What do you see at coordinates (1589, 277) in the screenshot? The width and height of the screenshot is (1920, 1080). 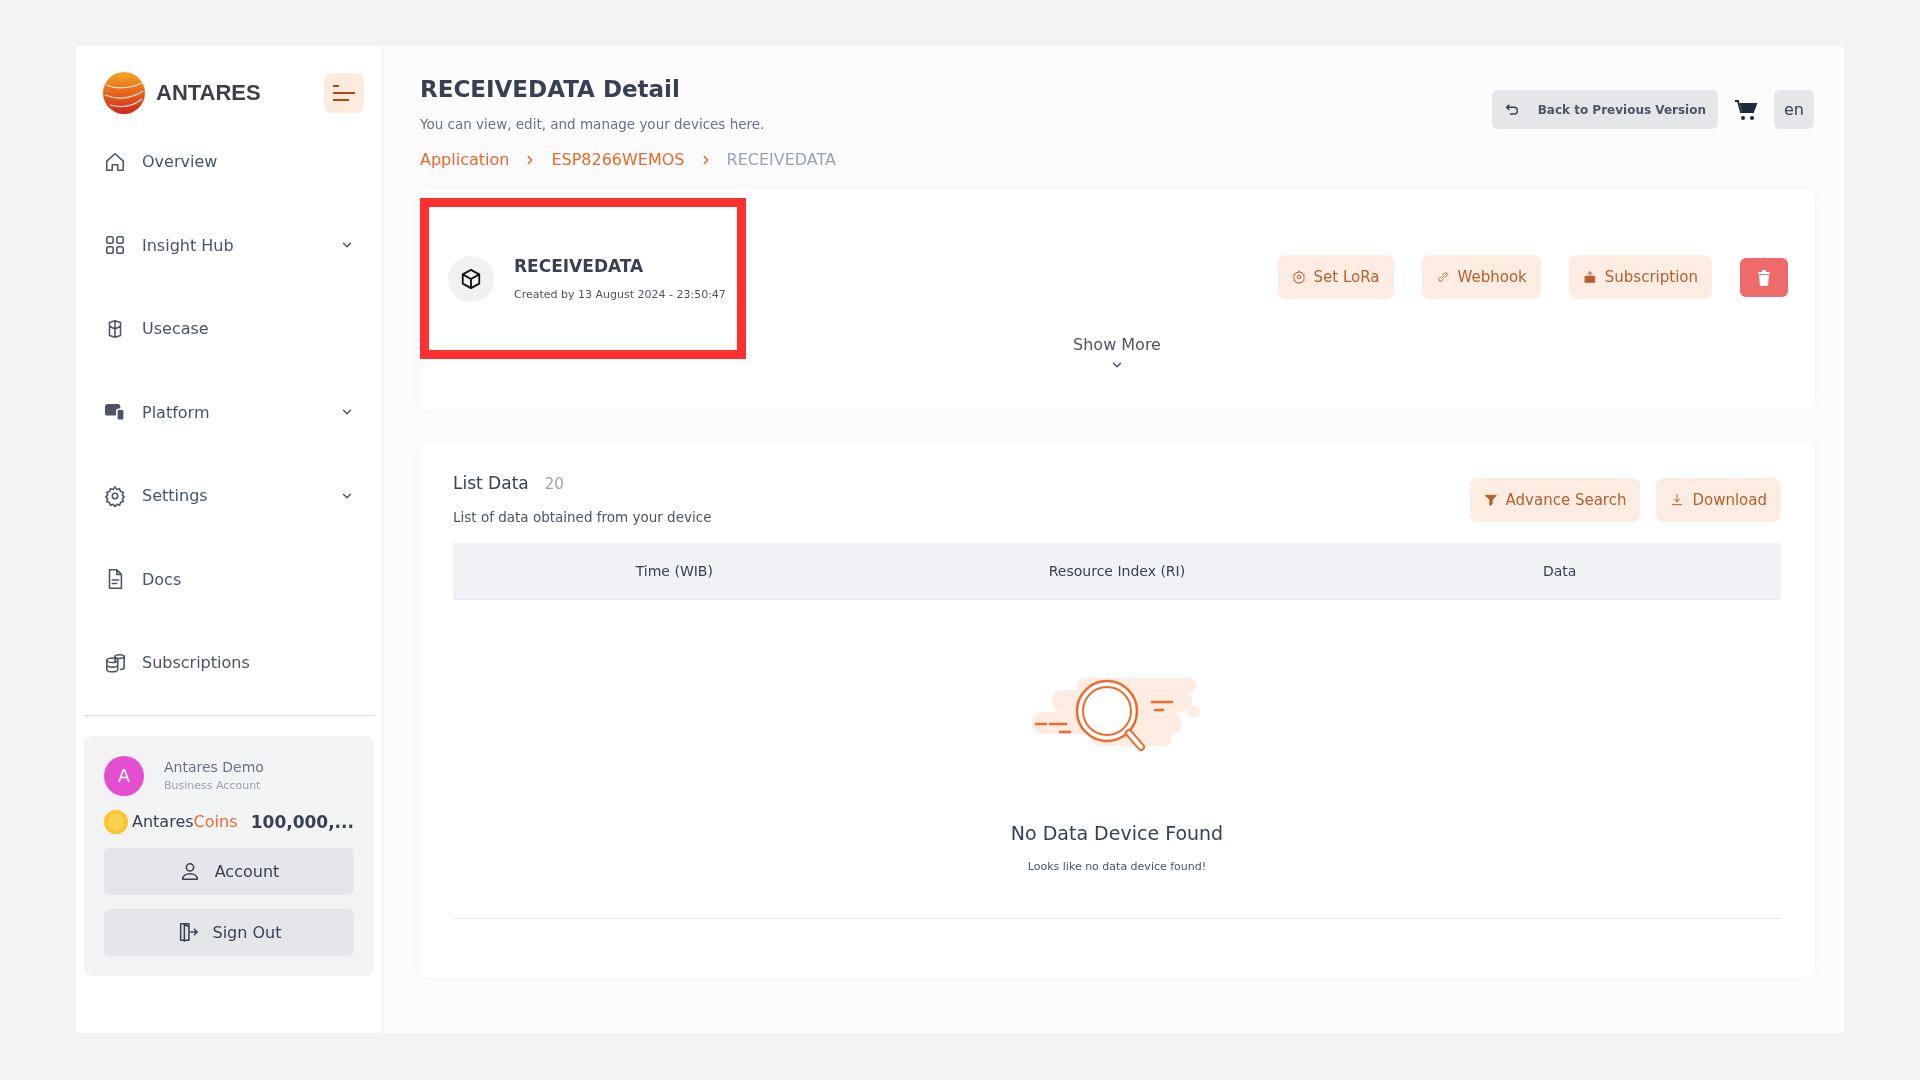 I see `box-icon` at bounding box center [1589, 277].